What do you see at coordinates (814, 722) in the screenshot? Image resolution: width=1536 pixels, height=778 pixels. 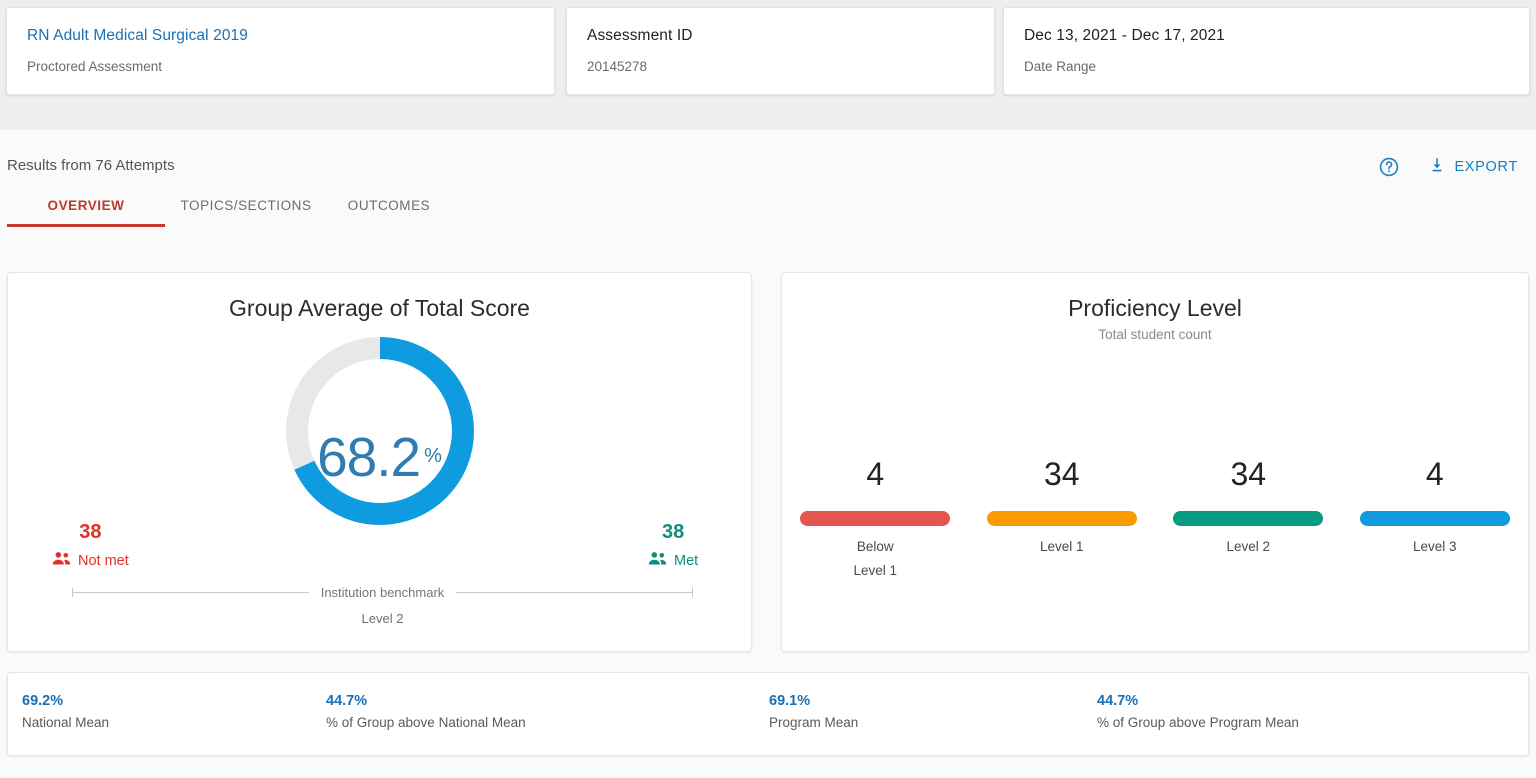 I see `stat-label: Program Mean` at bounding box center [814, 722].